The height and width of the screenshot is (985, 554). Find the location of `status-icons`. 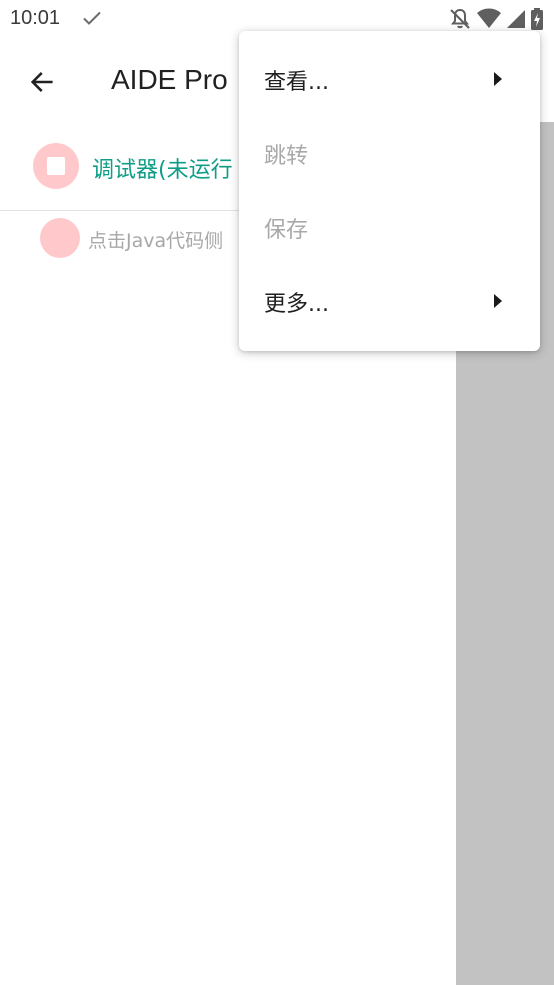

status-icons is located at coordinates (496, 19).